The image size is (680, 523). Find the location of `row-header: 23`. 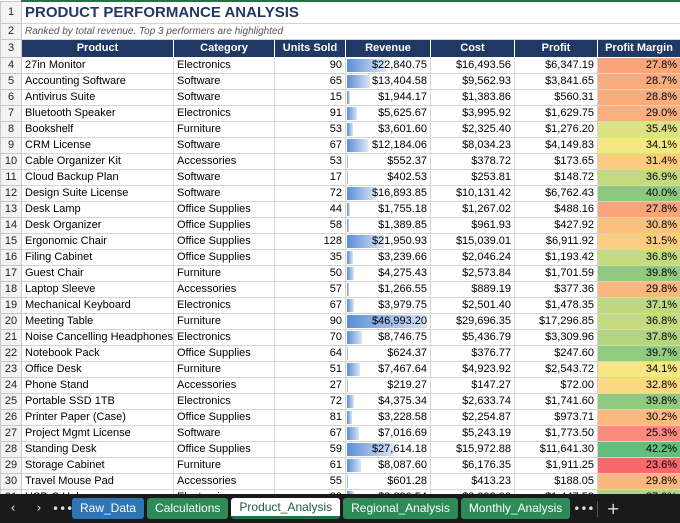

row-header: 23 is located at coordinates (11, 369).